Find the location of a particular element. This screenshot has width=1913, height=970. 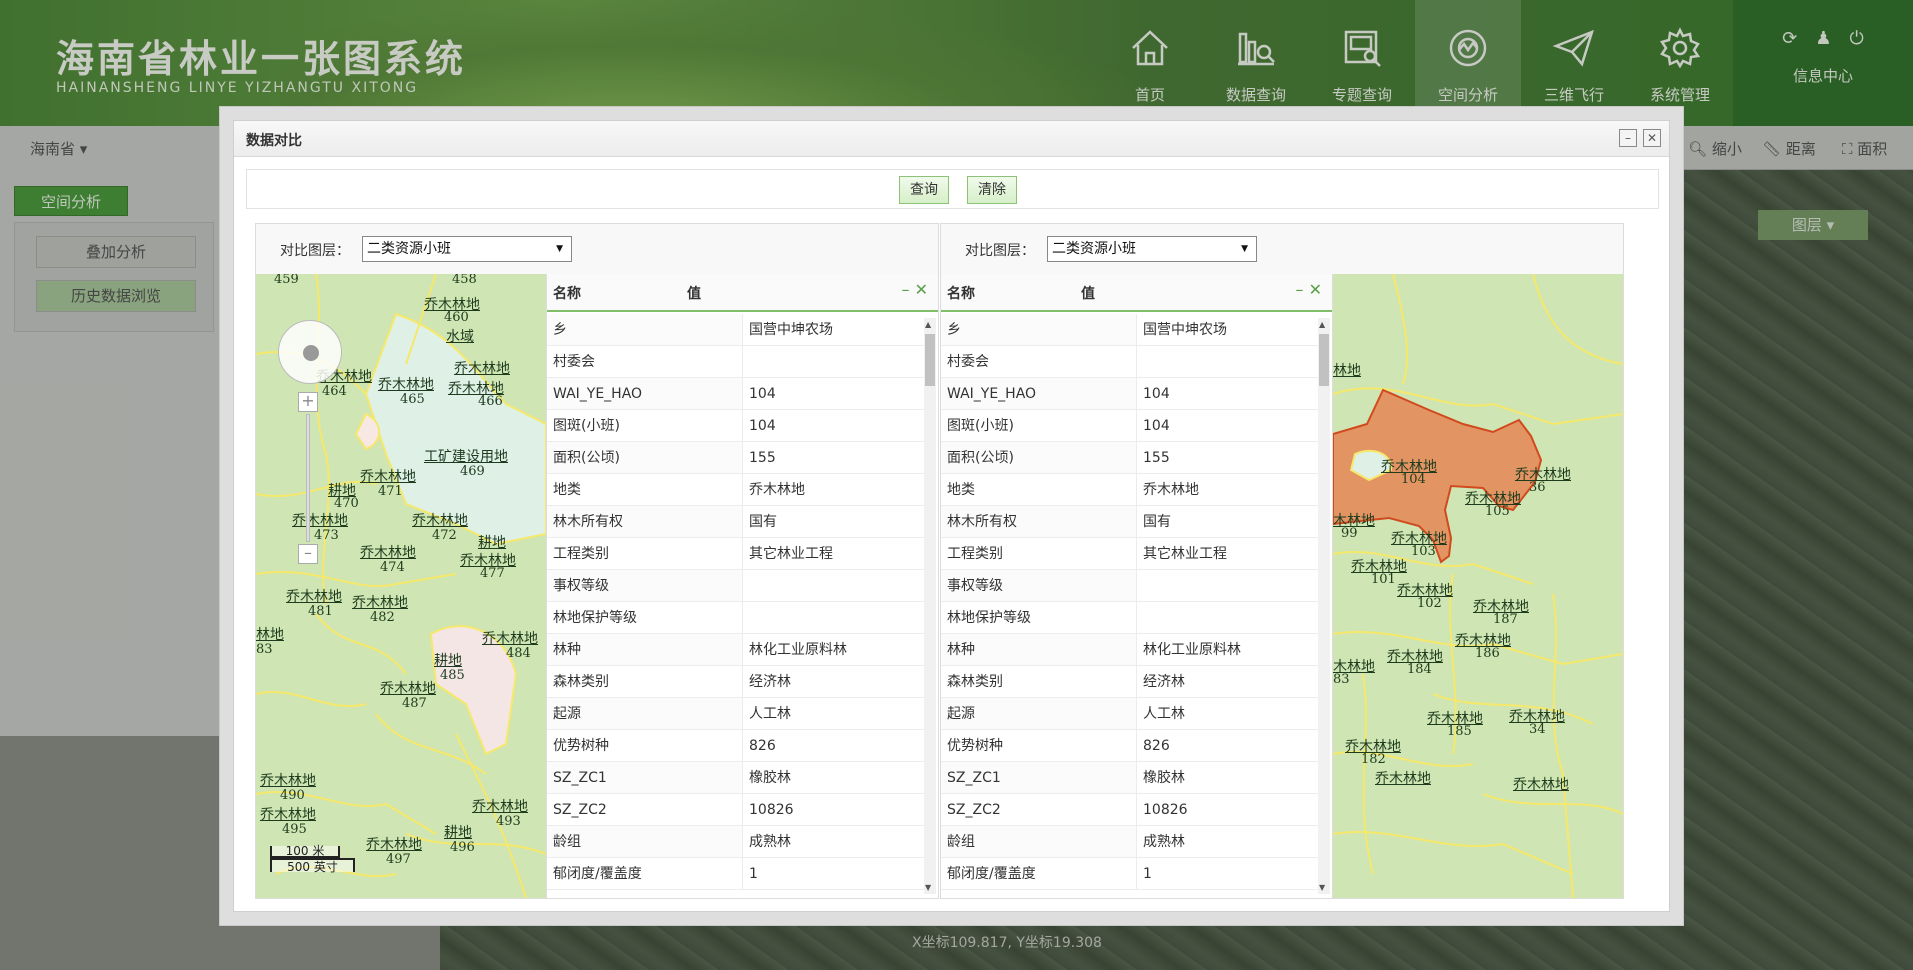

panel-controls: – ✕ is located at coordinates (915, 289).